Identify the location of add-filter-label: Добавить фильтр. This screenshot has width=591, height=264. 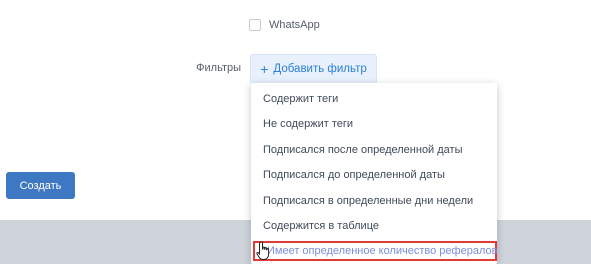
(320, 69).